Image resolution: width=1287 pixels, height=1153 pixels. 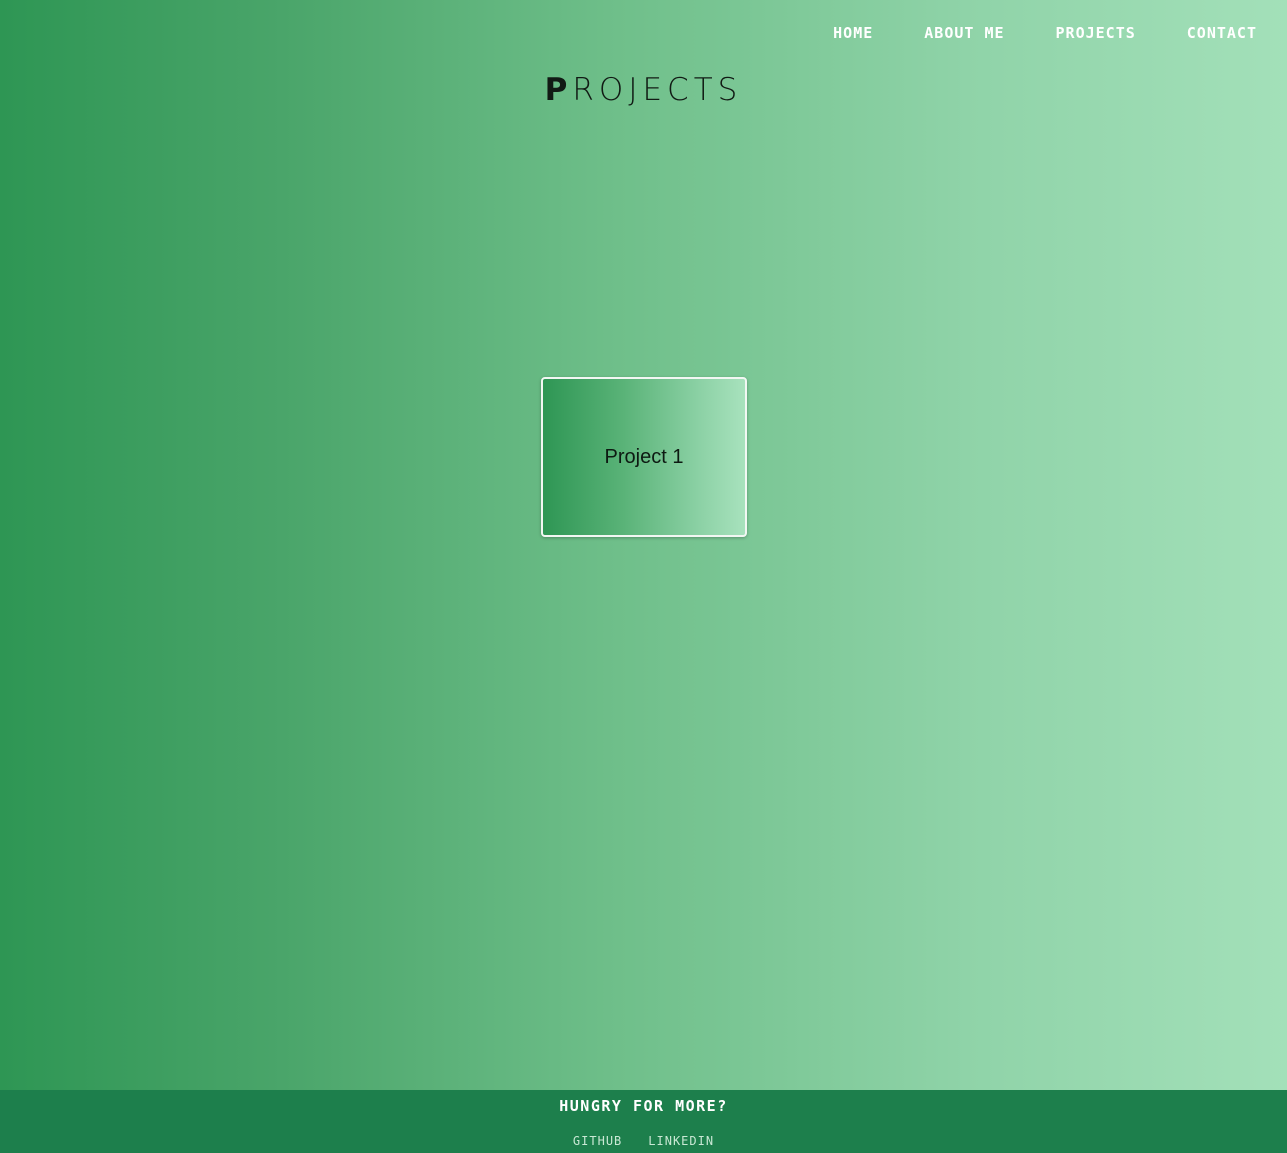 What do you see at coordinates (597, 1141) in the screenshot?
I see `github-link: GITHUB` at bounding box center [597, 1141].